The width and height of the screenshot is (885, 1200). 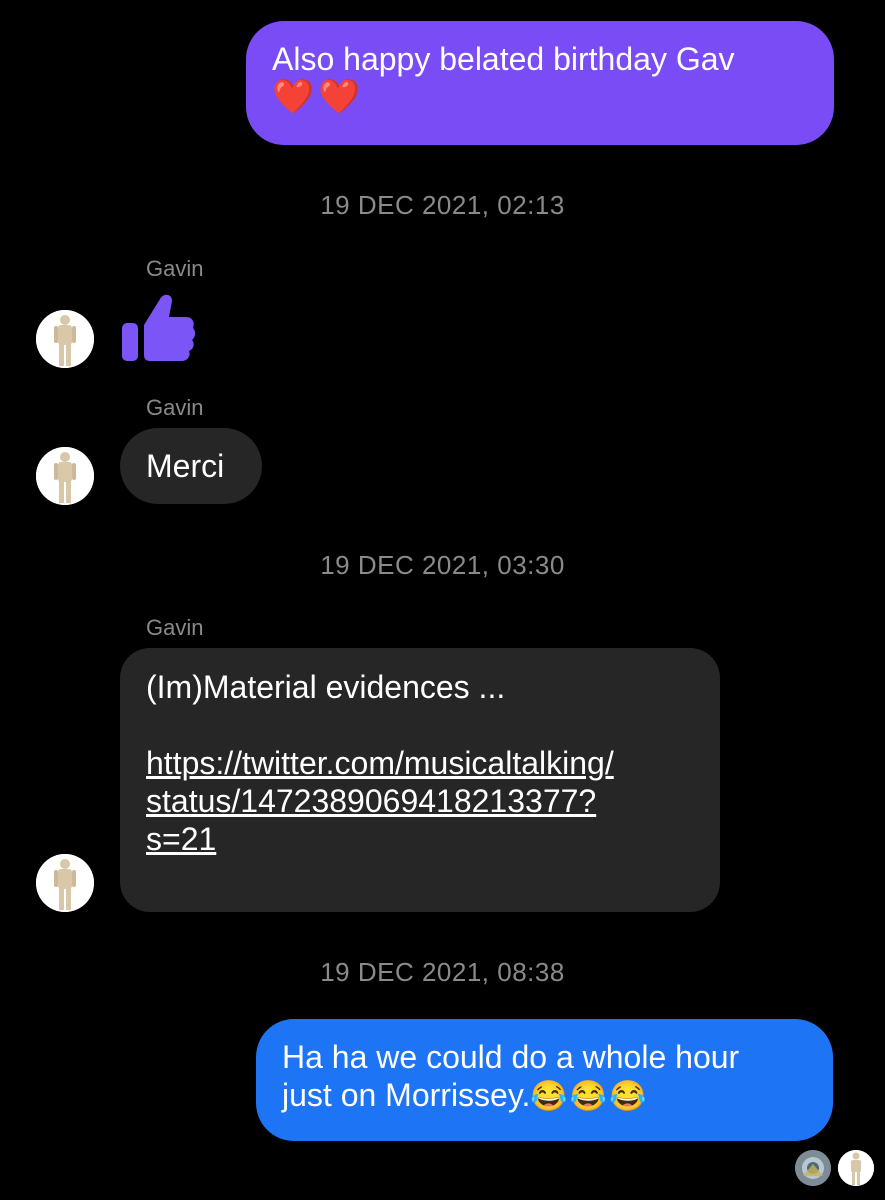 I want to click on message-text-line2: just on Morrissey.😂😂😂, so click(x=544, y=1096).